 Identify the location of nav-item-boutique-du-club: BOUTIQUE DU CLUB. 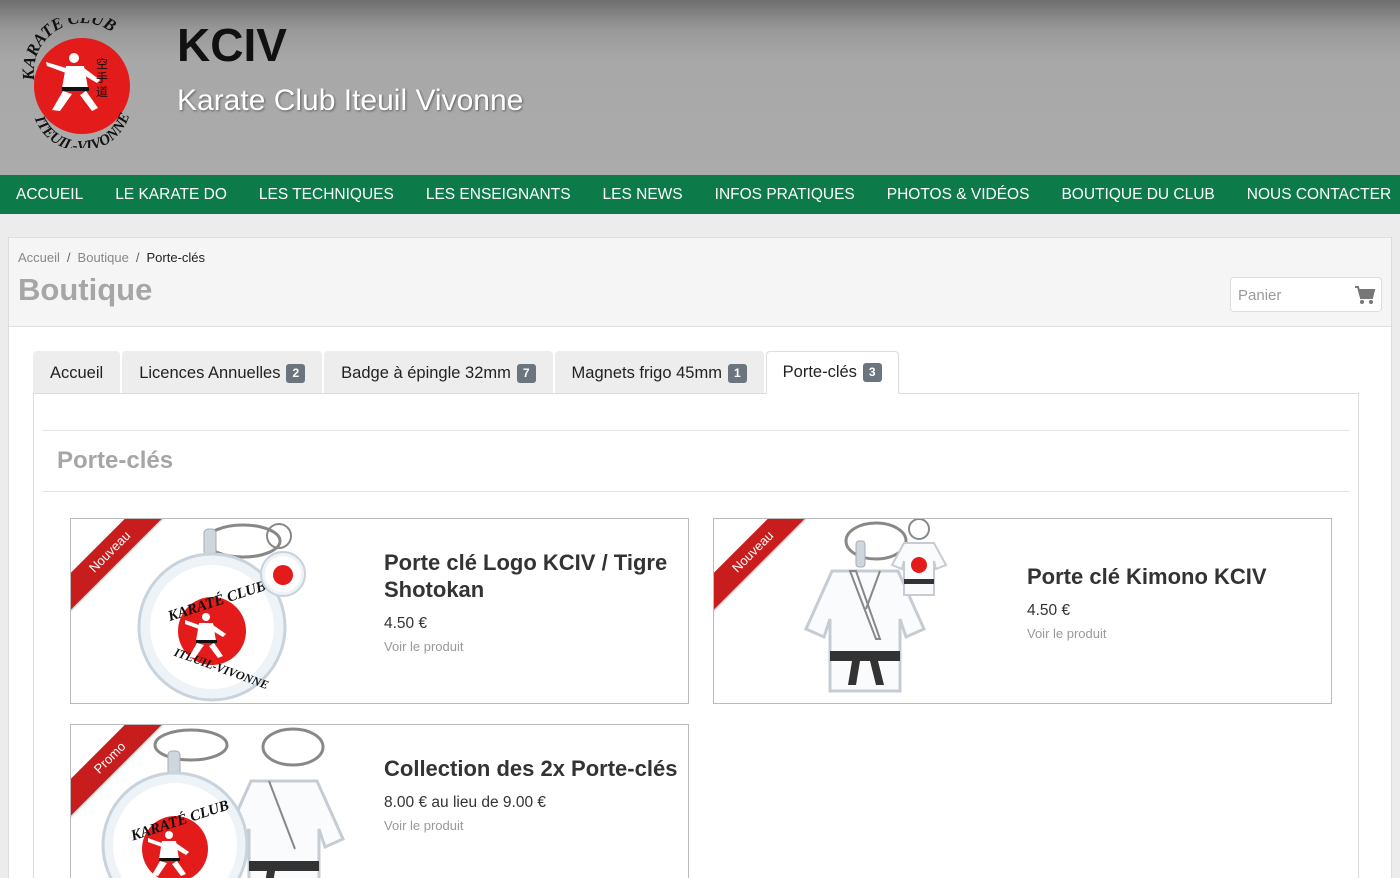
(1137, 194).